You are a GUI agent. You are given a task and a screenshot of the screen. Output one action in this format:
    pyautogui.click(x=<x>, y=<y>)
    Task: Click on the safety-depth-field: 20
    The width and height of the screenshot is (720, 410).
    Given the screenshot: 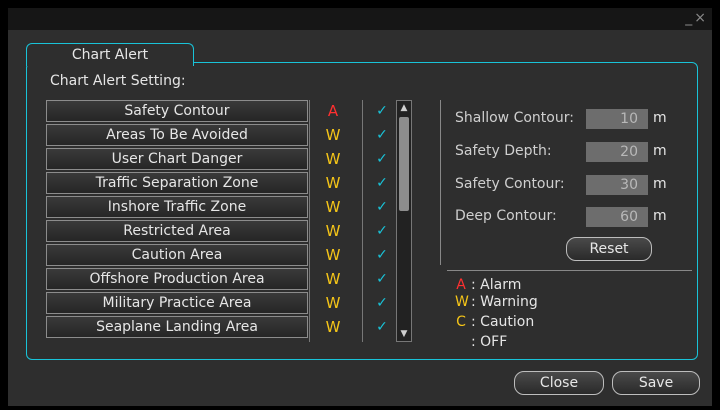 What is the action you would take?
    pyautogui.click(x=617, y=152)
    